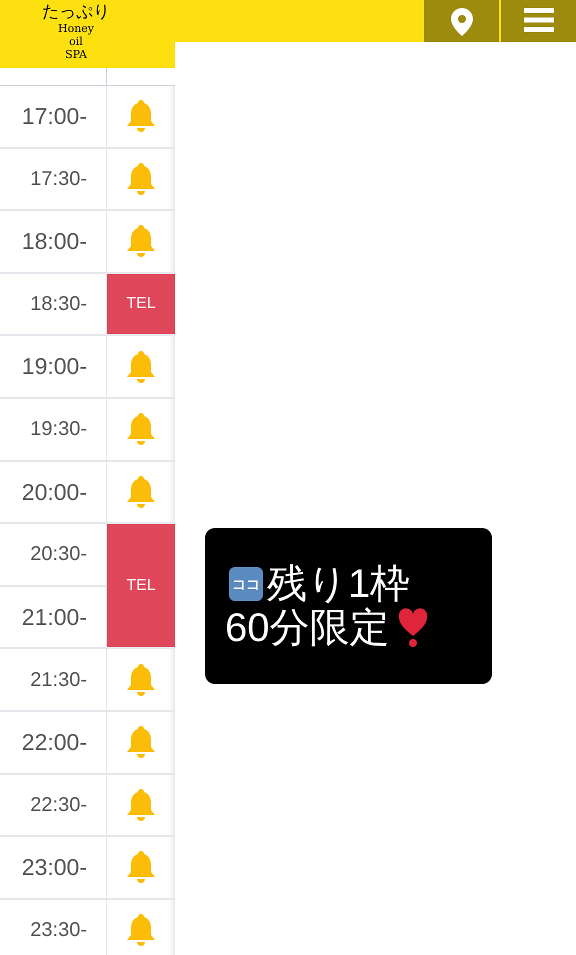 This screenshot has width=576, height=955. I want to click on logo-title: たっぷり, so click(76, 12).